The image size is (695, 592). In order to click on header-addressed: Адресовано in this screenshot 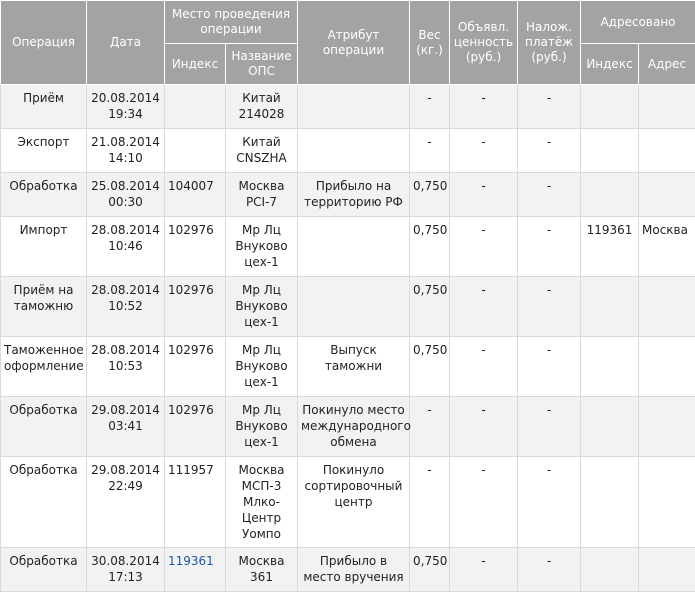, I will do `click(638, 22)`.